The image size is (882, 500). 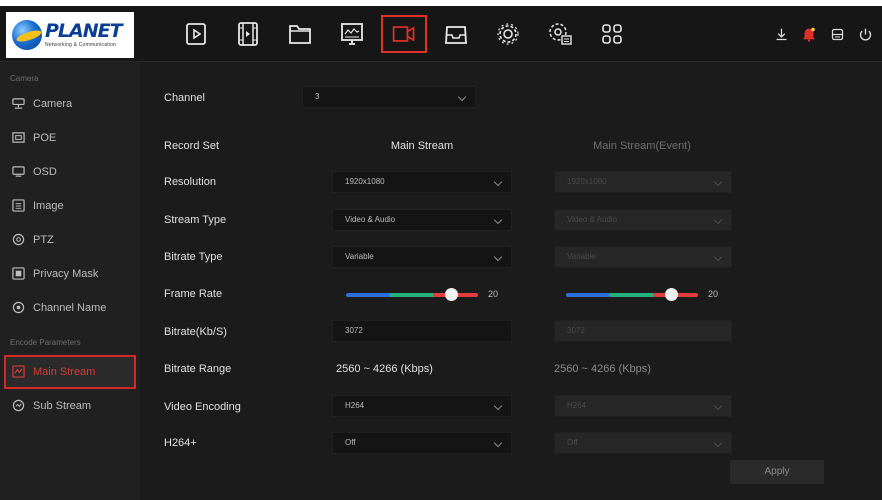 What do you see at coordinates (365, 181) in the screenshot?
I see `resolution-value: 1920x1080` at bounding box center [365, 181].